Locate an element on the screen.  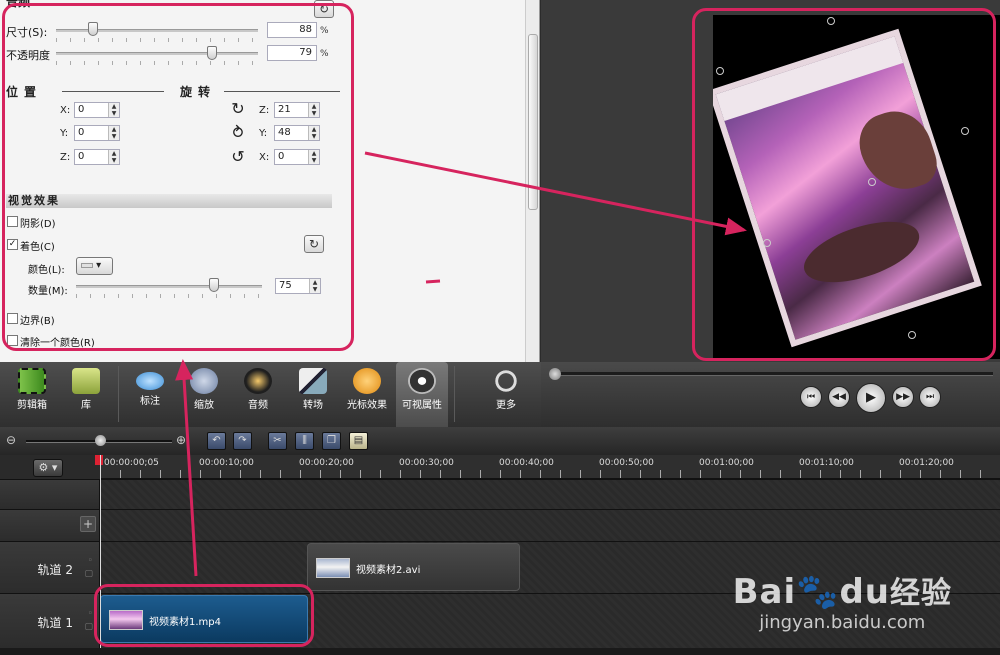
ruler-label: 00:00:00;05 is located at coordinates (131, 463).